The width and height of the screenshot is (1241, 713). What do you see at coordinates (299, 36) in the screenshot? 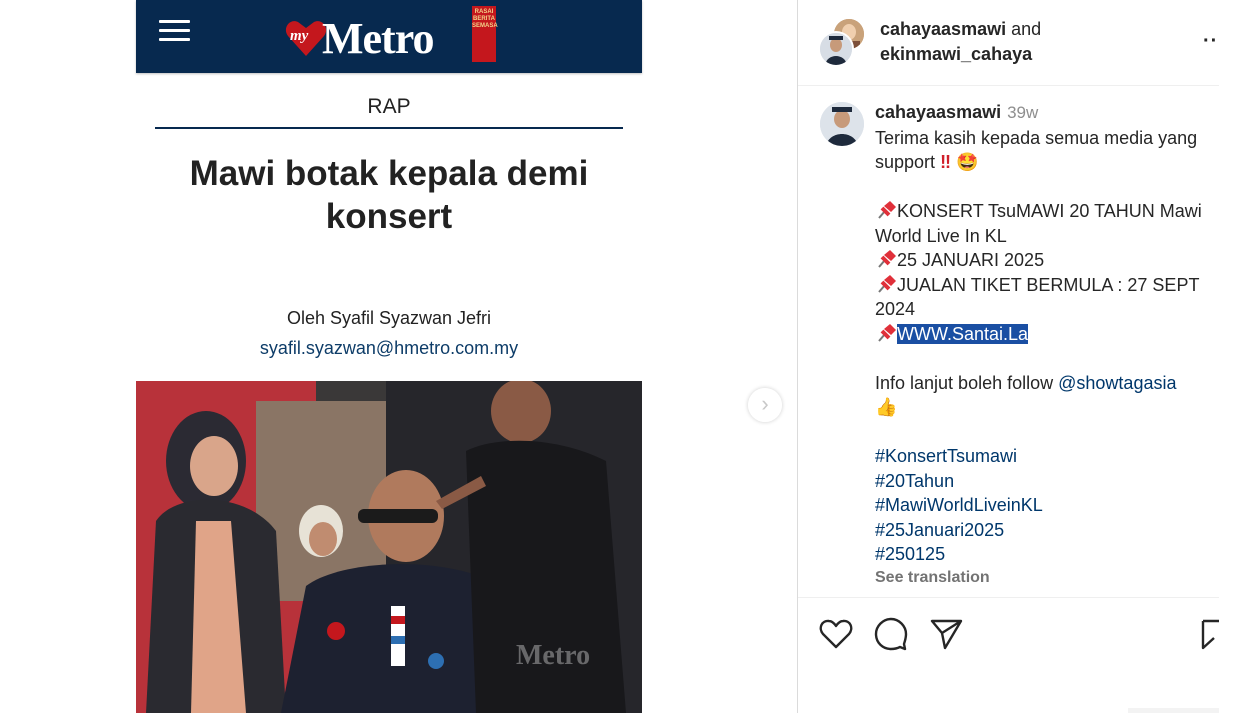
I see `logo-my-text: my` at bounding box center [299, 36].